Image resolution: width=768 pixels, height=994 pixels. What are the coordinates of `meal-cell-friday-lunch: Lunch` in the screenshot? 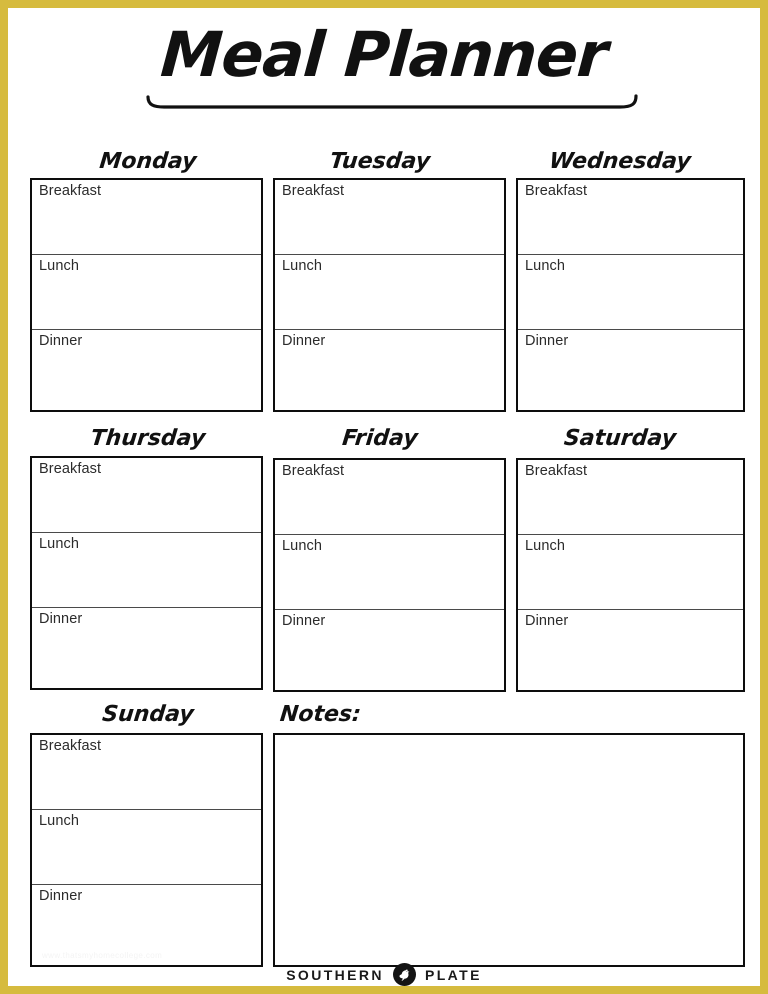 It's located at (389, 572).